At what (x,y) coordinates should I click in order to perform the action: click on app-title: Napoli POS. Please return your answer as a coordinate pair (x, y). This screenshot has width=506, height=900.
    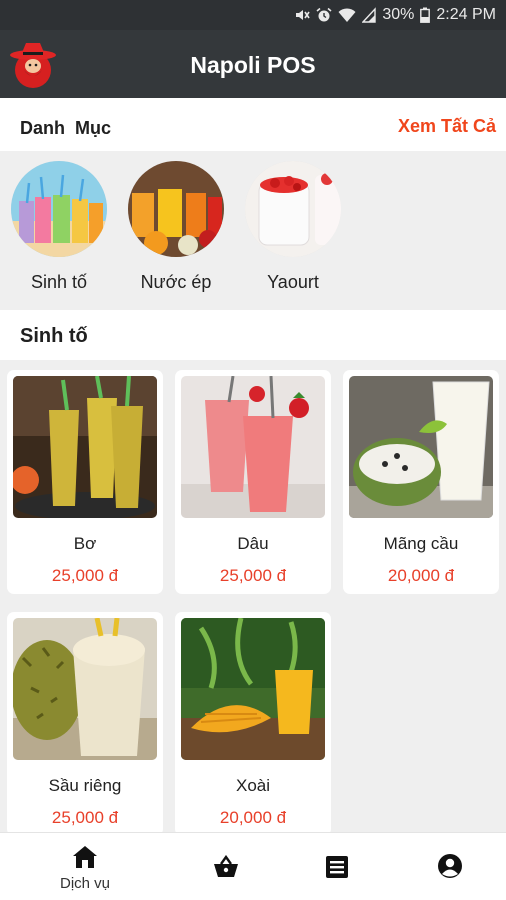
    Looking at the image, I should click on (253, 65).